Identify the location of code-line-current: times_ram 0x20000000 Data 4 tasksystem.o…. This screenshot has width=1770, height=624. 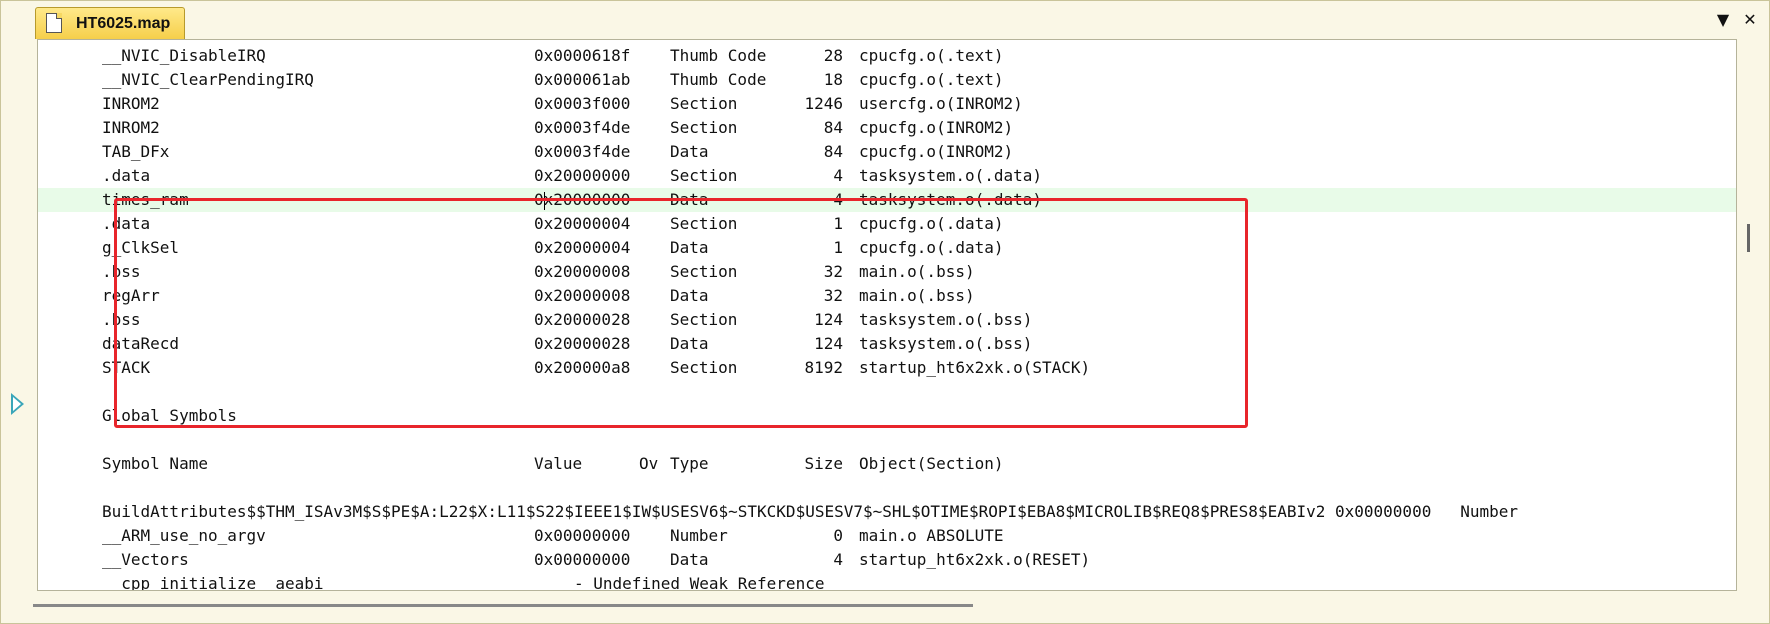
(887, 200).